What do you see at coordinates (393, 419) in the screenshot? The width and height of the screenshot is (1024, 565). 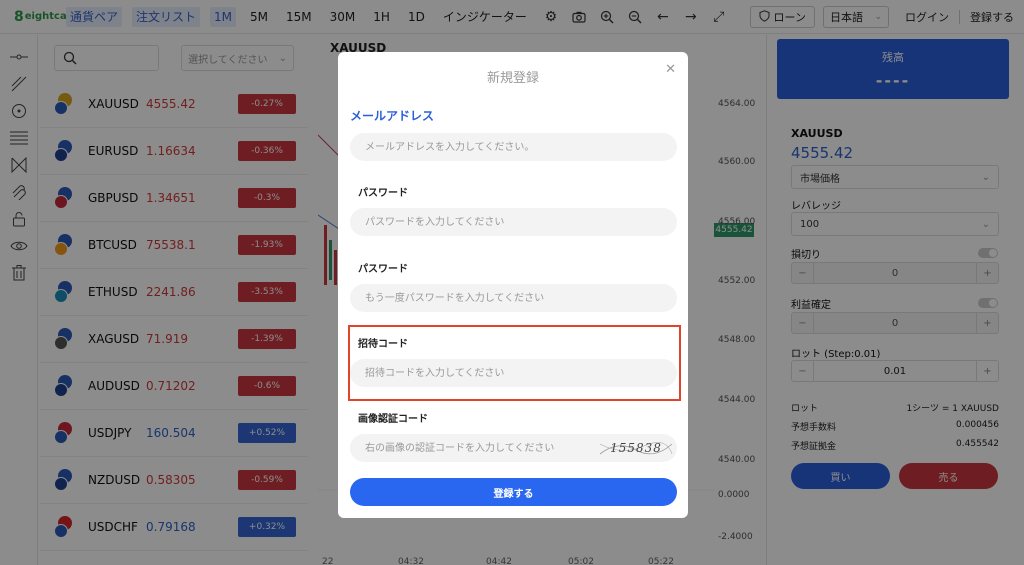 I see `captcha-label: 画像認証コード` at bounding box center [393, 419].